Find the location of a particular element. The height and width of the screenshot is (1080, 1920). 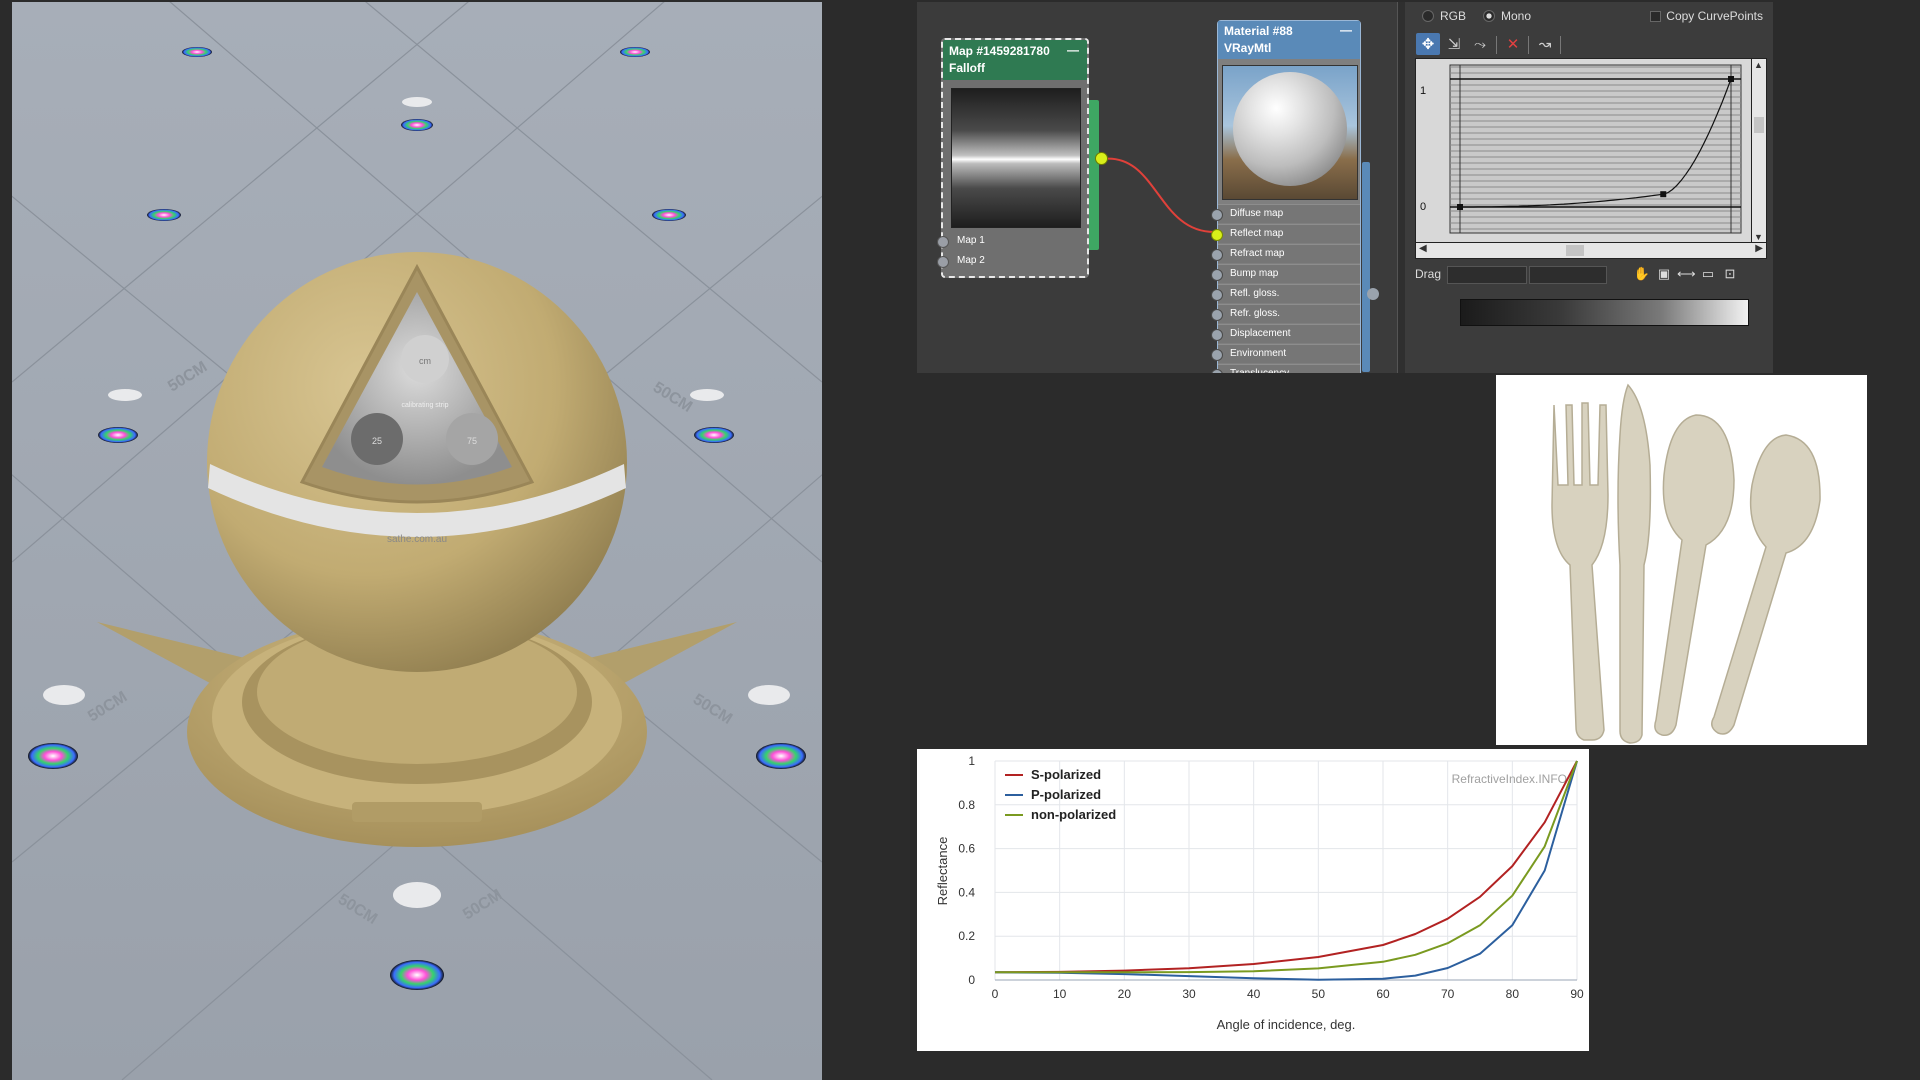

falloff-preview-swatch is located at coordinates (1016, 158).